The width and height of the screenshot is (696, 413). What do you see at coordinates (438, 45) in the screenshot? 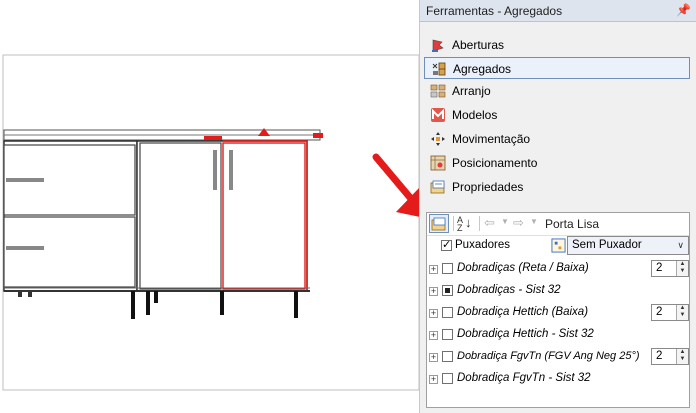
I see `aberturas-icon` at bounding box center [438, 45].